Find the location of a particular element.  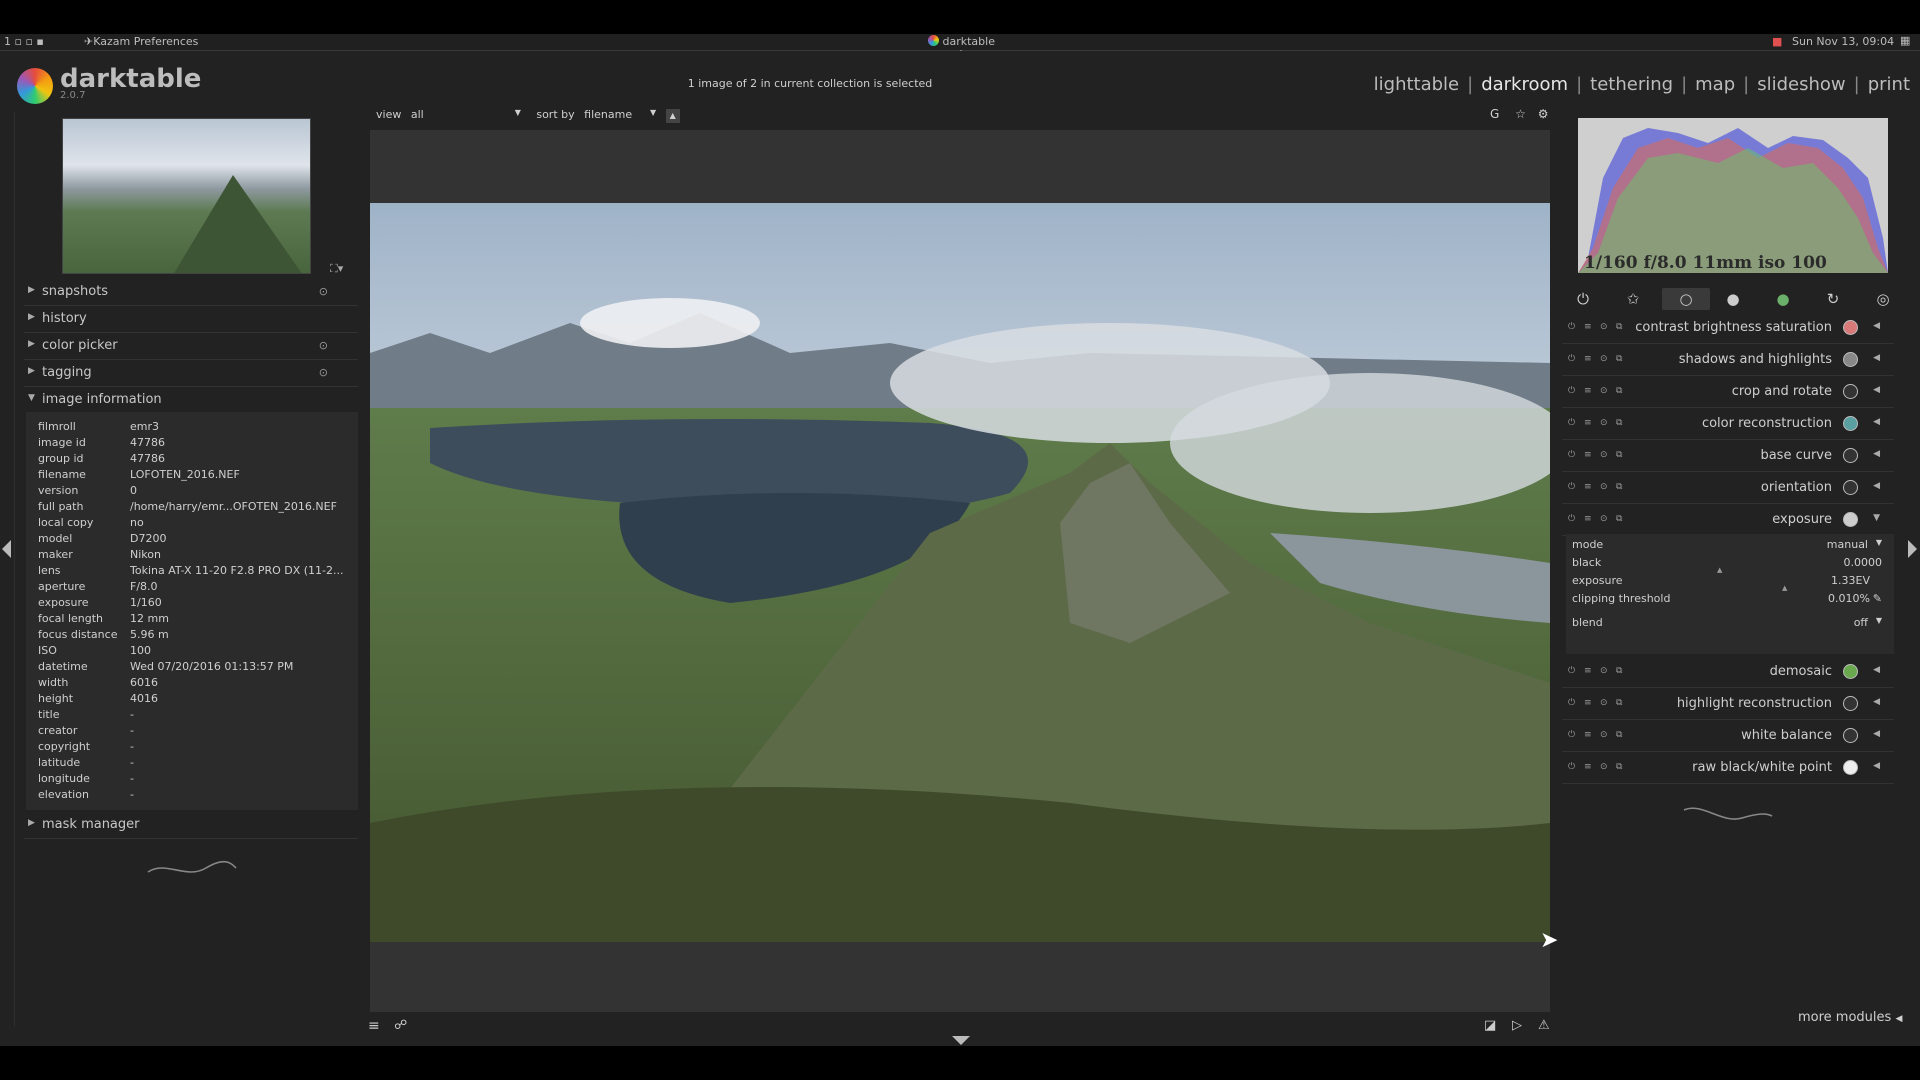

module-orientation: ⏻ ≡ ⊙ ⧉ orientation ◀ is located at coordinates (1728, 488).